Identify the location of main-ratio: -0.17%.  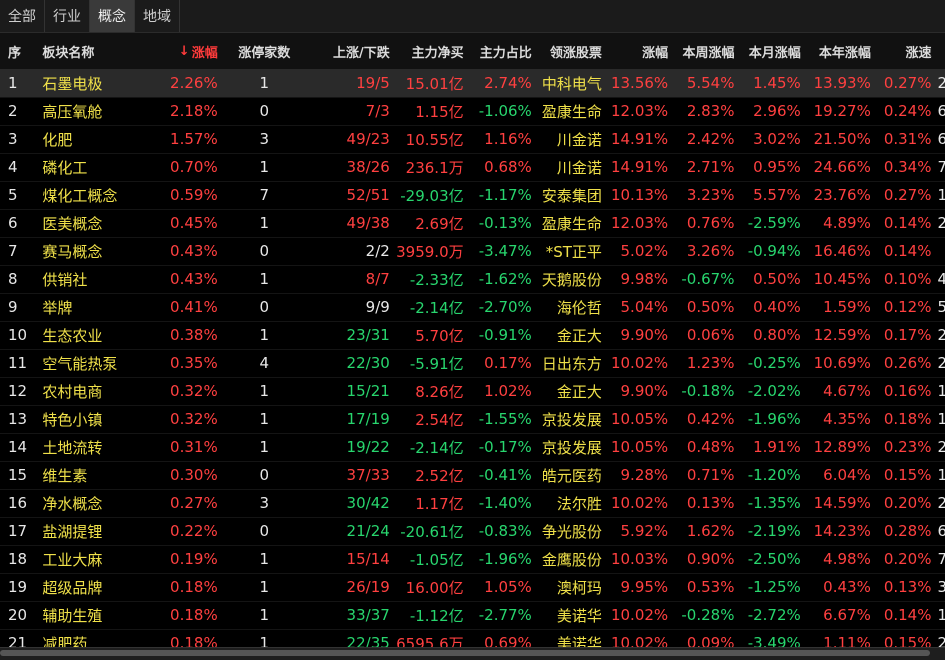
(505, 447).